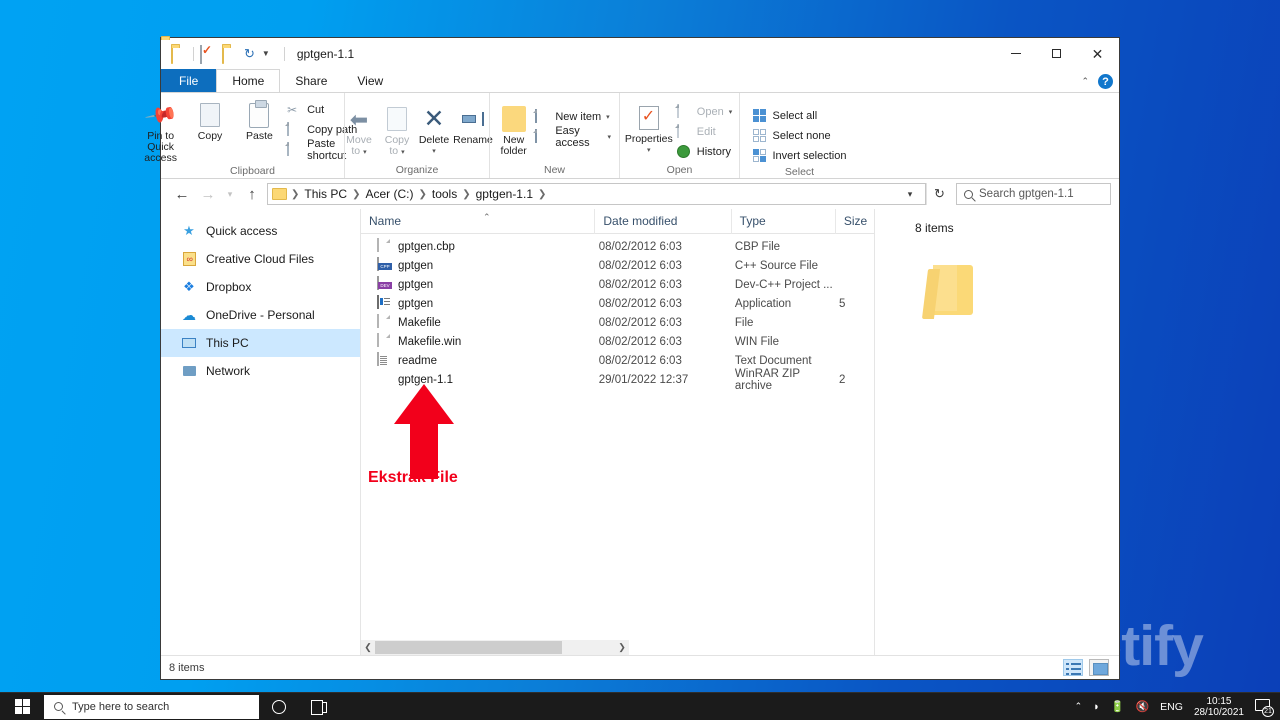 The width and height of the screenshot is (1280, 720). What do you see at coordinates (1056, 53) in the screenshot?
I see `maximize-button` at bounding box center [1056, 53].